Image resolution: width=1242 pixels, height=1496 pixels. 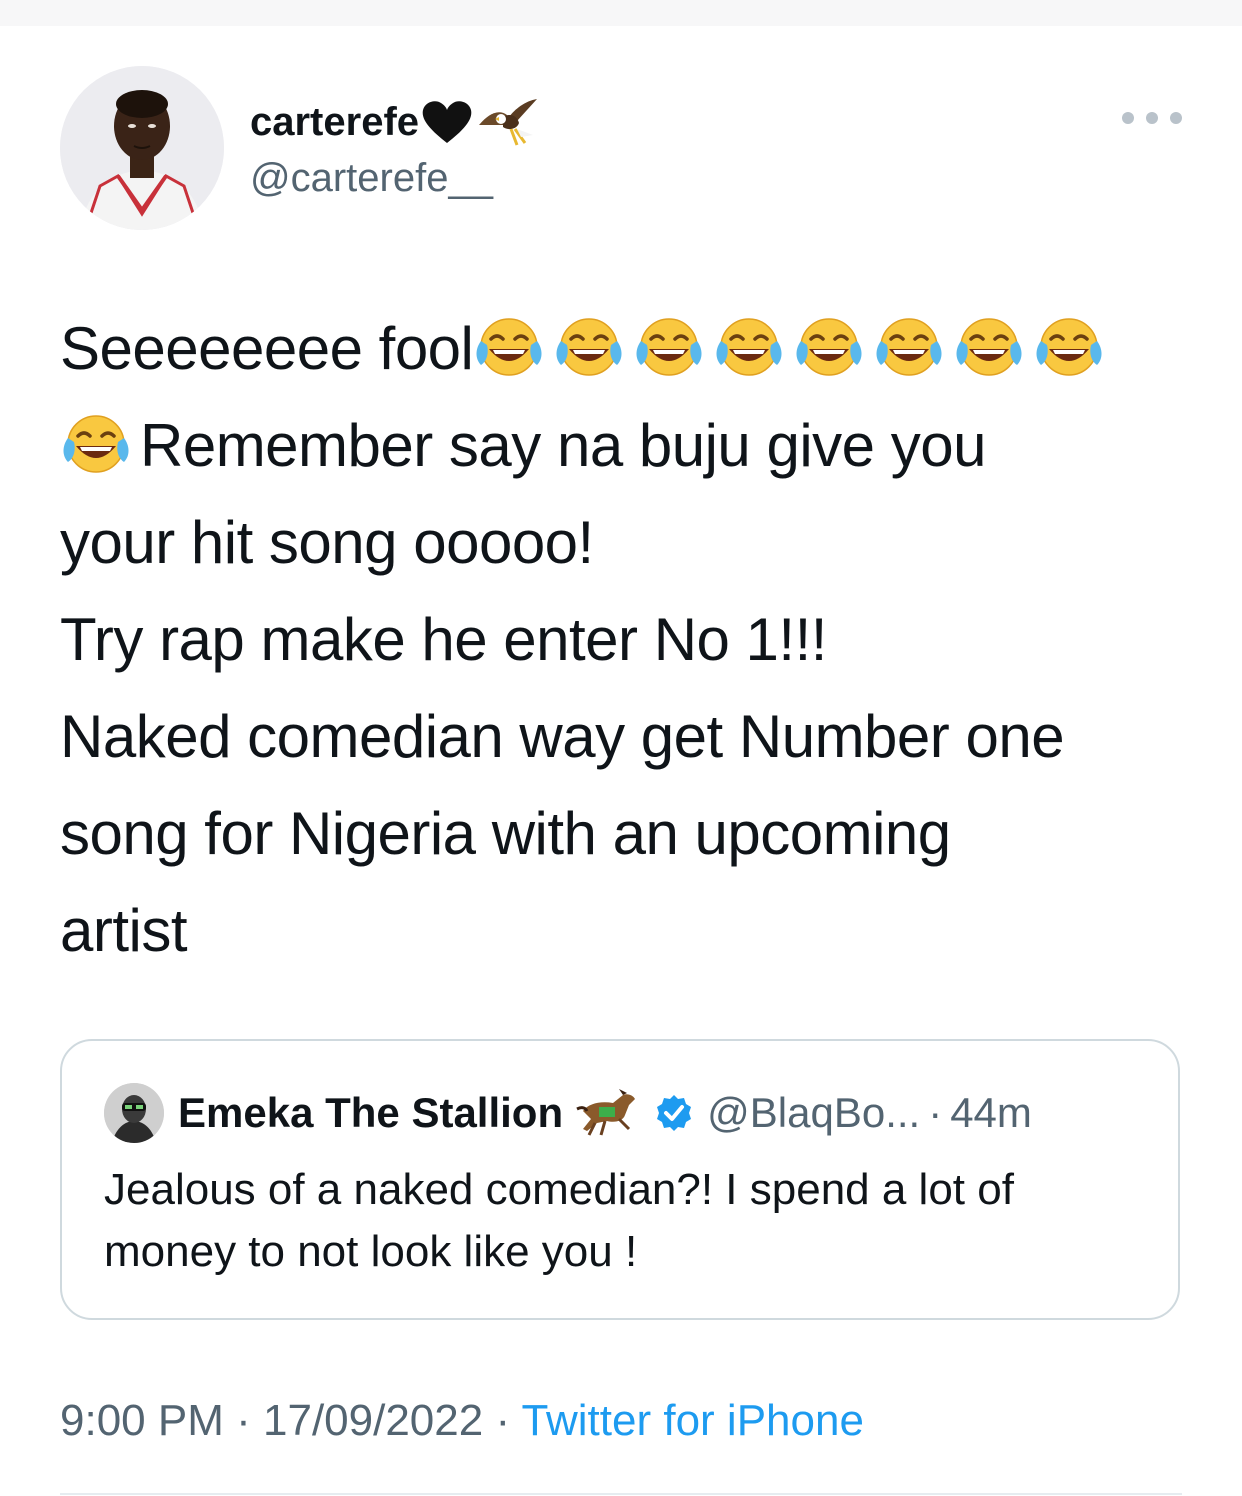 What do you see at coordinates (674, 1113) in the screenshot?
I see `verified-badge-icon` at bounding box center [674, 1113].